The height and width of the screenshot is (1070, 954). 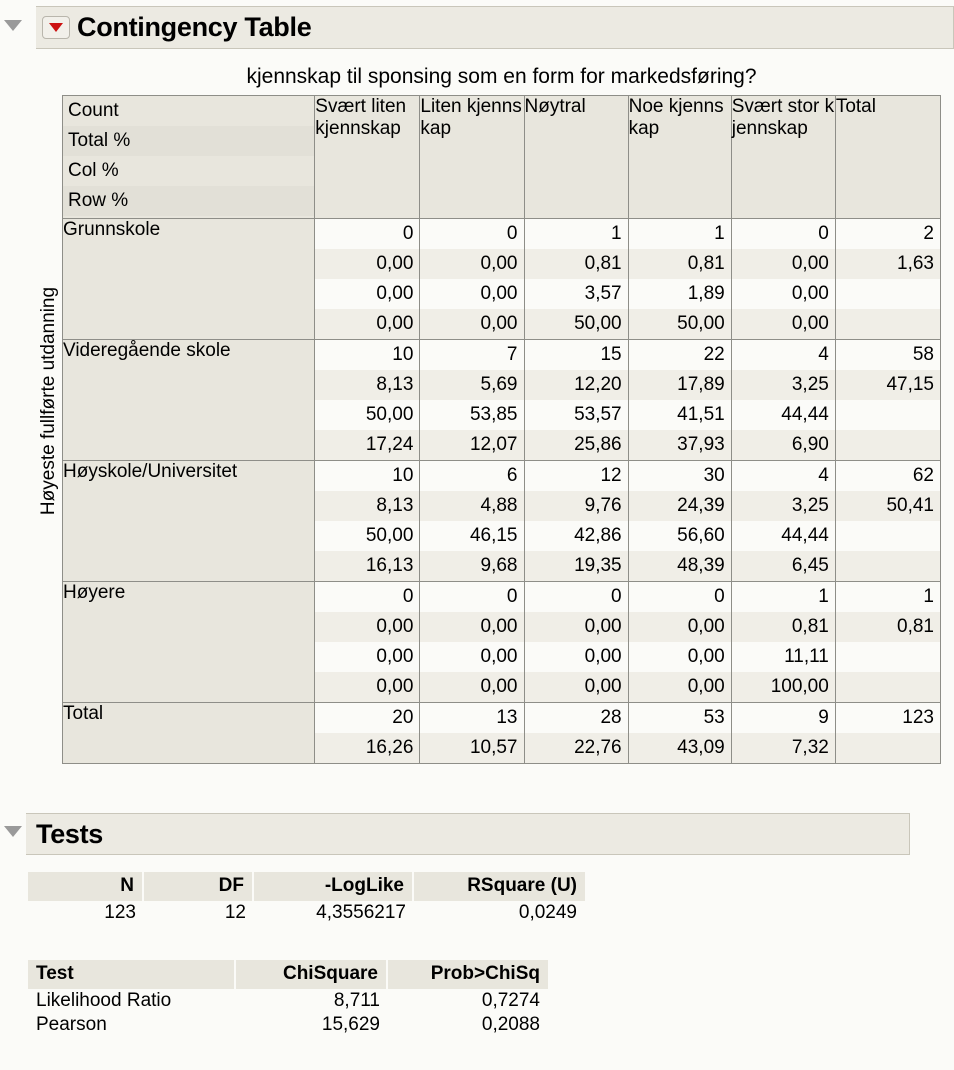 What do you see at coordinates (472, 521) in the screenshot?
I see `data-cell: 6 4,88 46,15 9,68` at bounding box center [472, 521].